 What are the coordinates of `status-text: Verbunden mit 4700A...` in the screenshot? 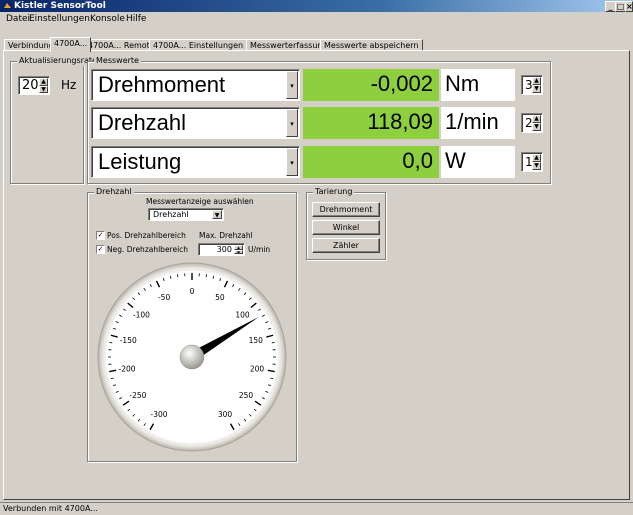 It's located at (50, 508).